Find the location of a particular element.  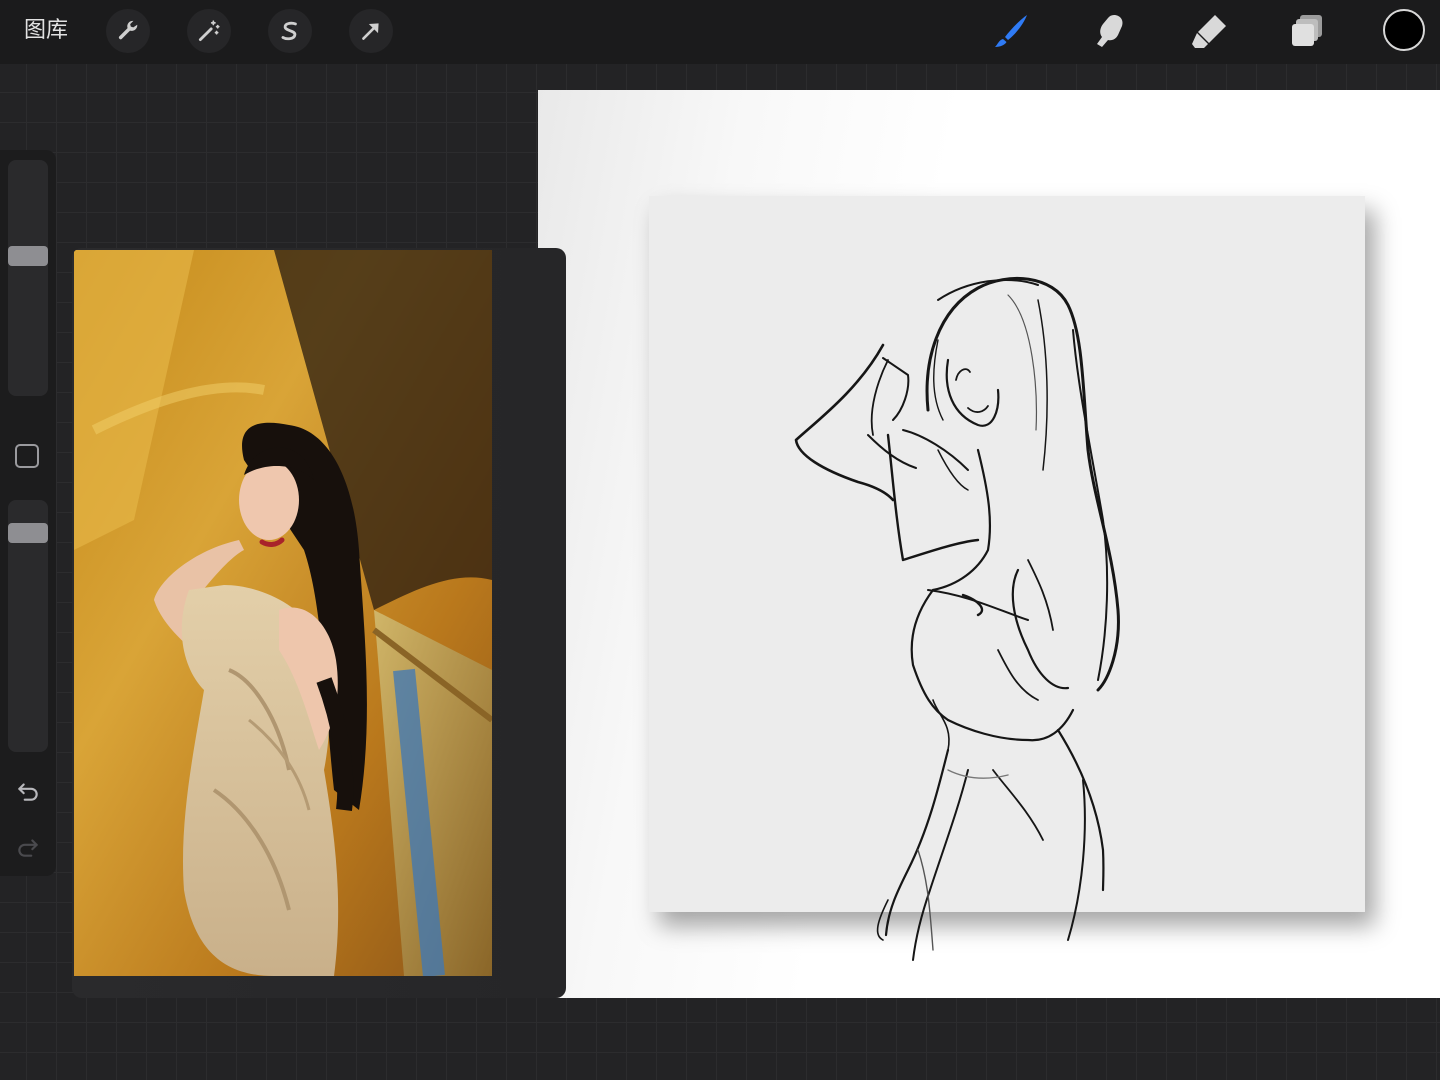

modify-button is located at coordinates (27, 456).